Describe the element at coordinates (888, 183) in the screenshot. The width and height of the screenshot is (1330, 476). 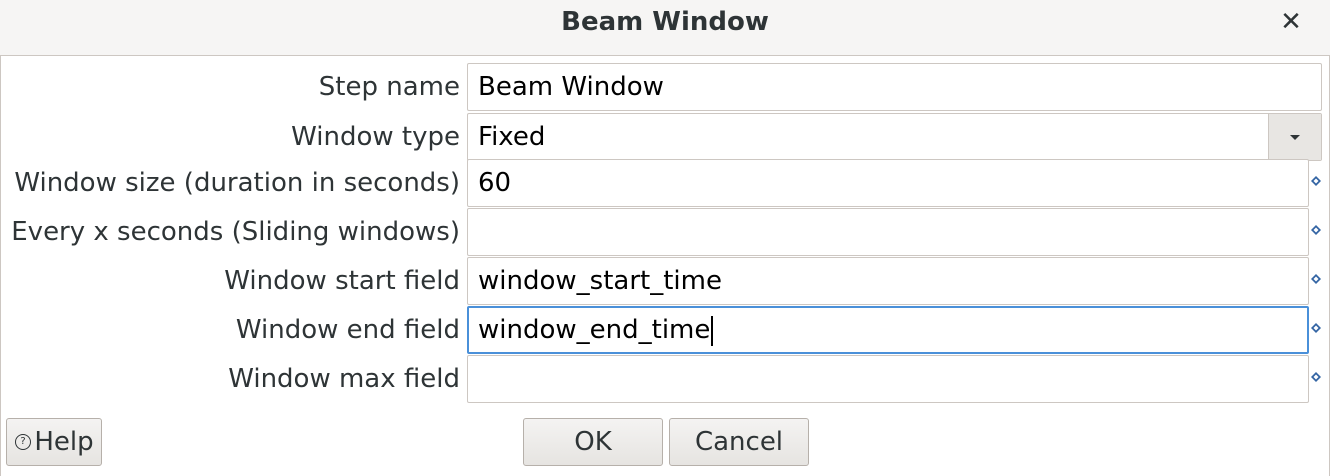
I see `window-size-input: 60` at that location.